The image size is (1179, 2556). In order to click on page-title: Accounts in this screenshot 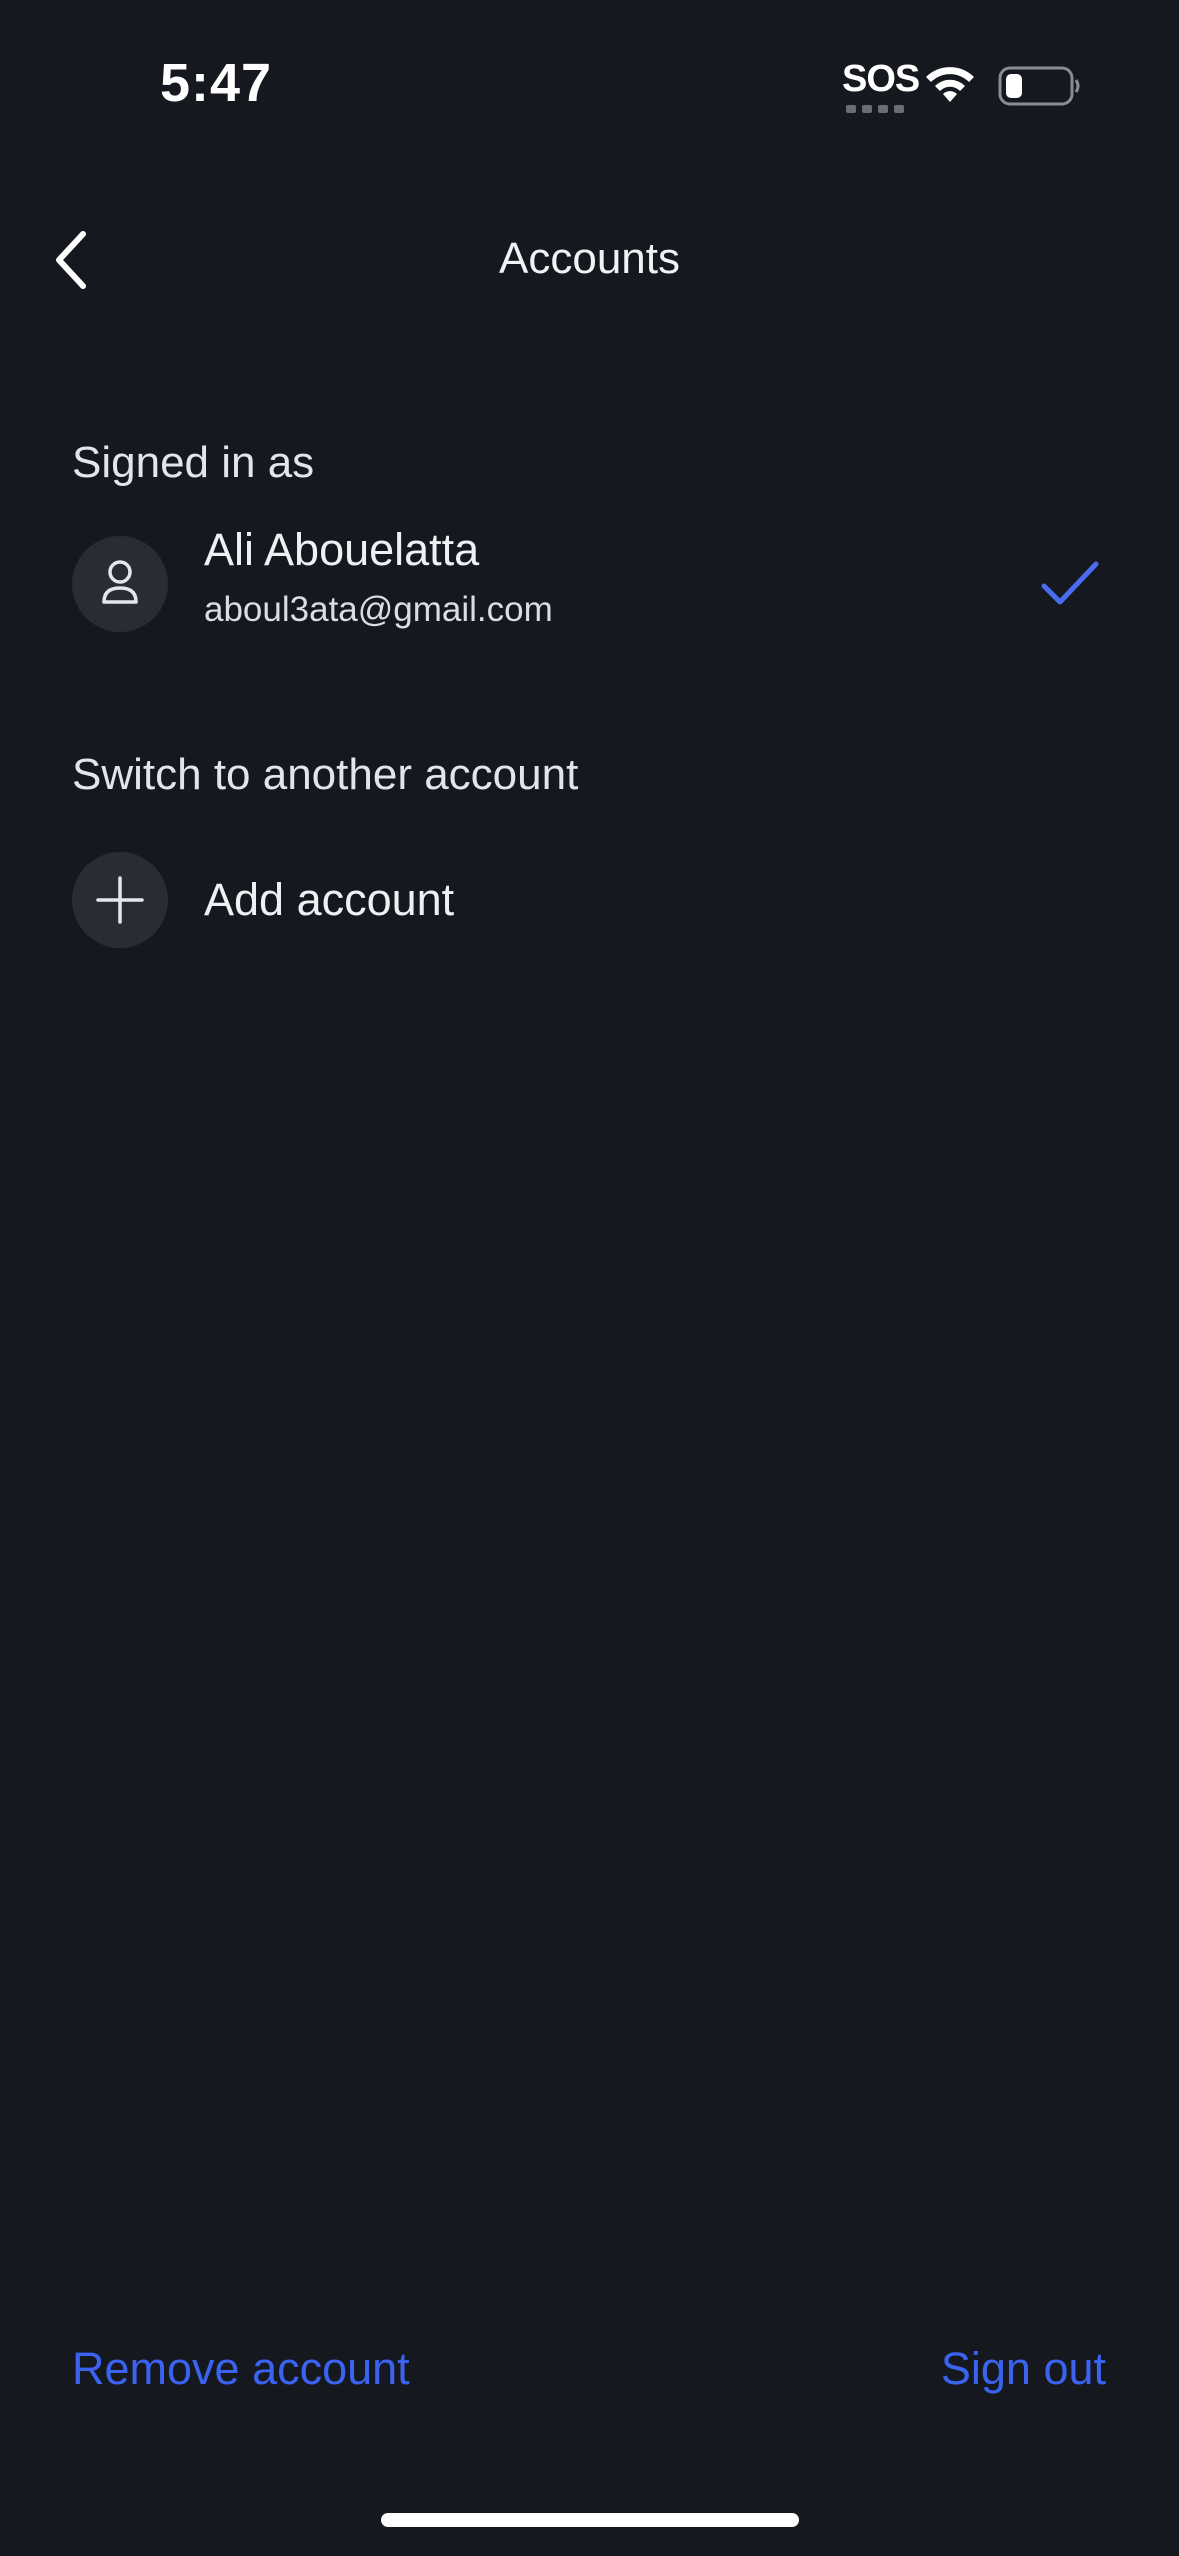, I will do `click(589, 258)`.